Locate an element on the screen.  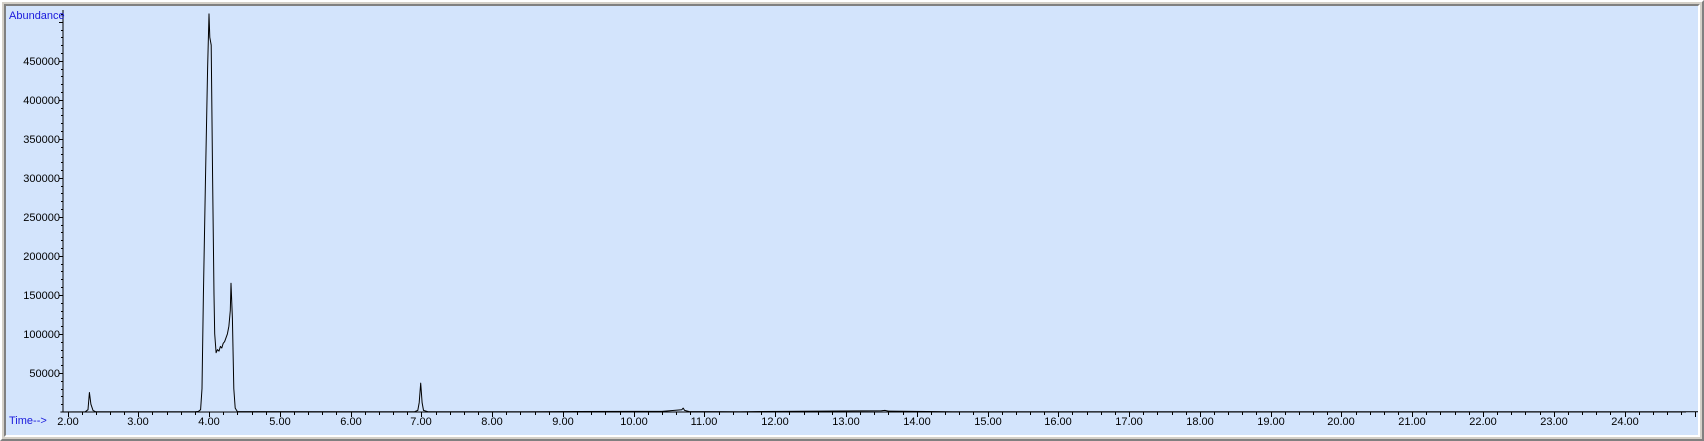
x-tick-label: 16.00 is located at coordinates (1058, 422).